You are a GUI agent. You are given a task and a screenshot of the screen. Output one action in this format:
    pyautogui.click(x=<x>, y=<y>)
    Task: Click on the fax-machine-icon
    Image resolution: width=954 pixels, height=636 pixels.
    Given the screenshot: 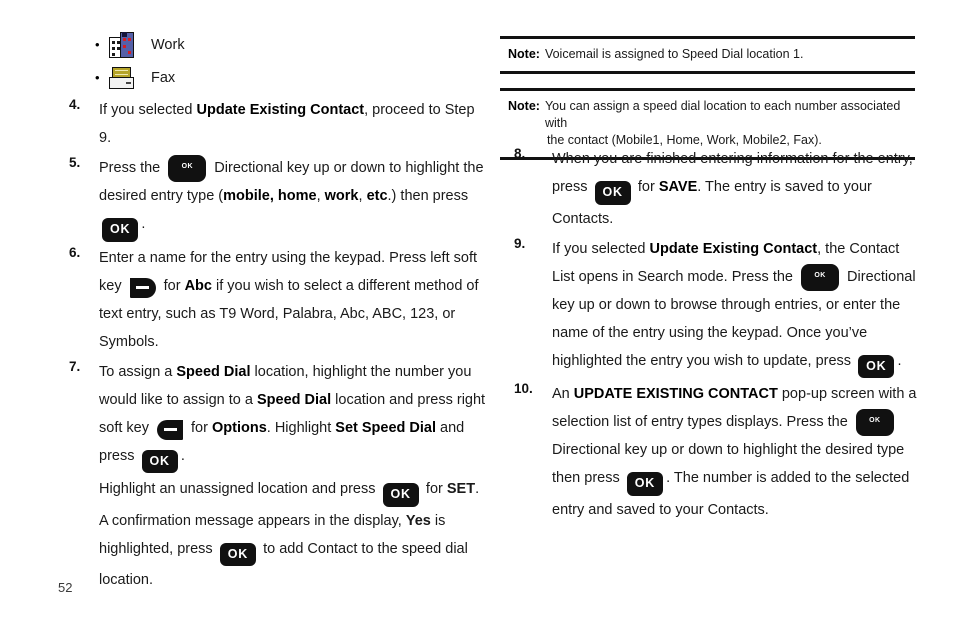 What is the action you would take?
    pyautogui.click(x=126, y=77)
    